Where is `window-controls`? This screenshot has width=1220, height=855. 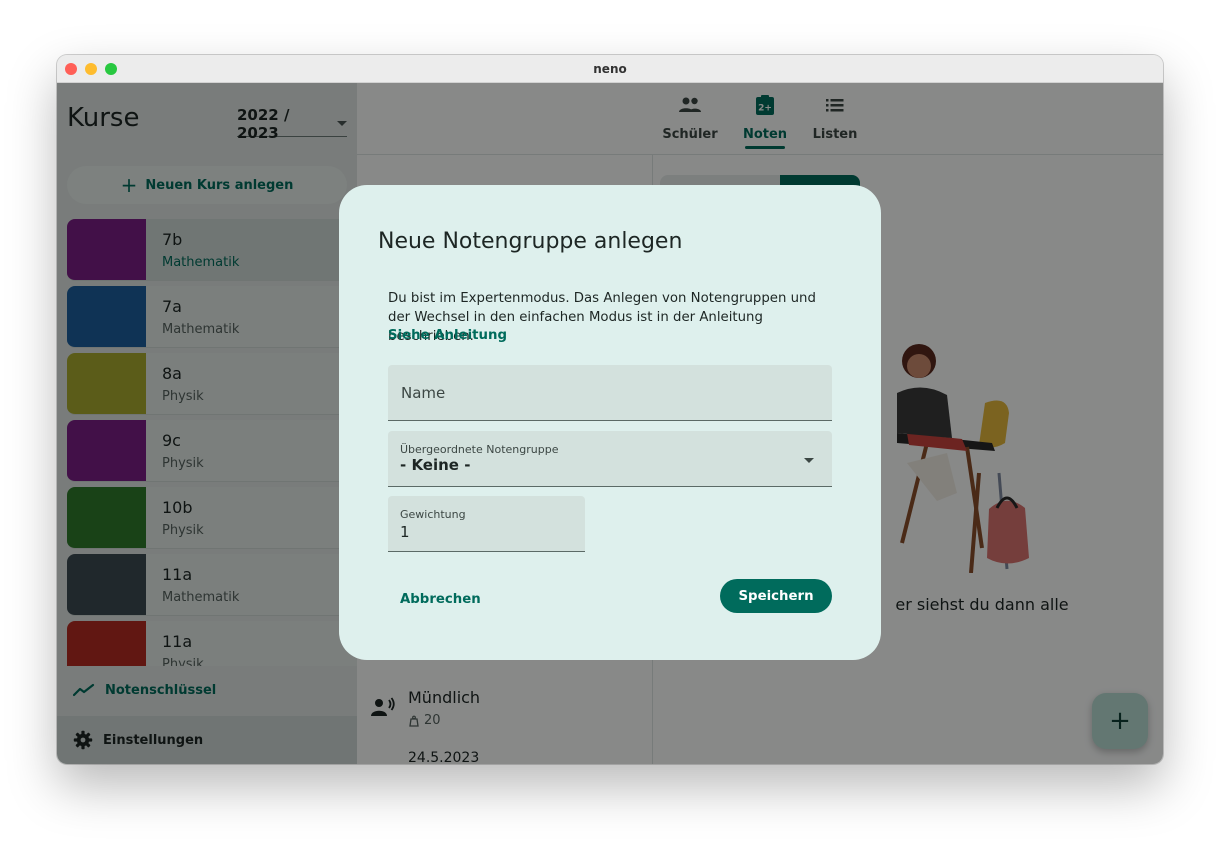
window-controls is located at coordinates (91, 69).